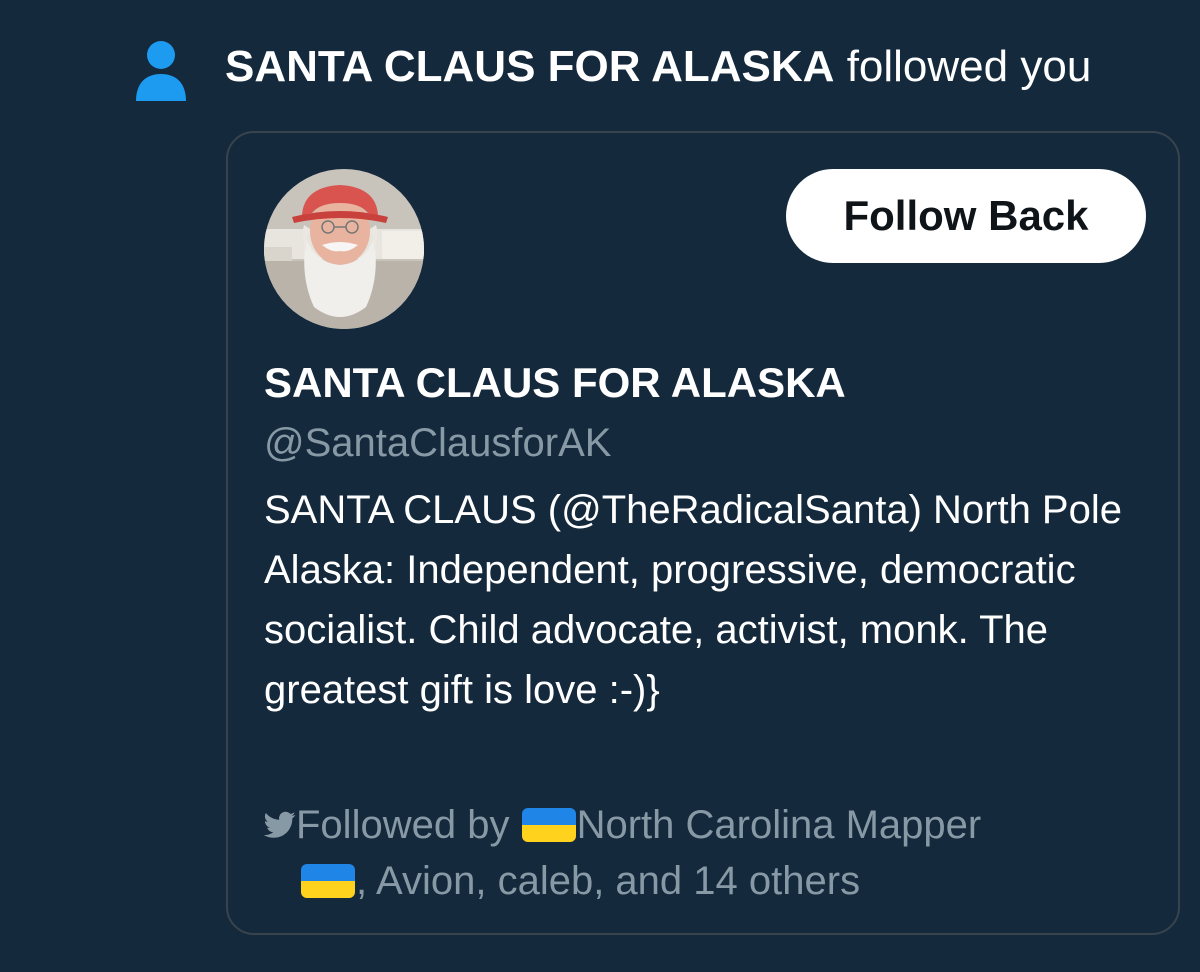  What do you see at coordinates (529, 66) in the screenshot?
I see `notification-account-name: SANTA CLAUS FOR ALASKA` at bounding box center [529, 66].